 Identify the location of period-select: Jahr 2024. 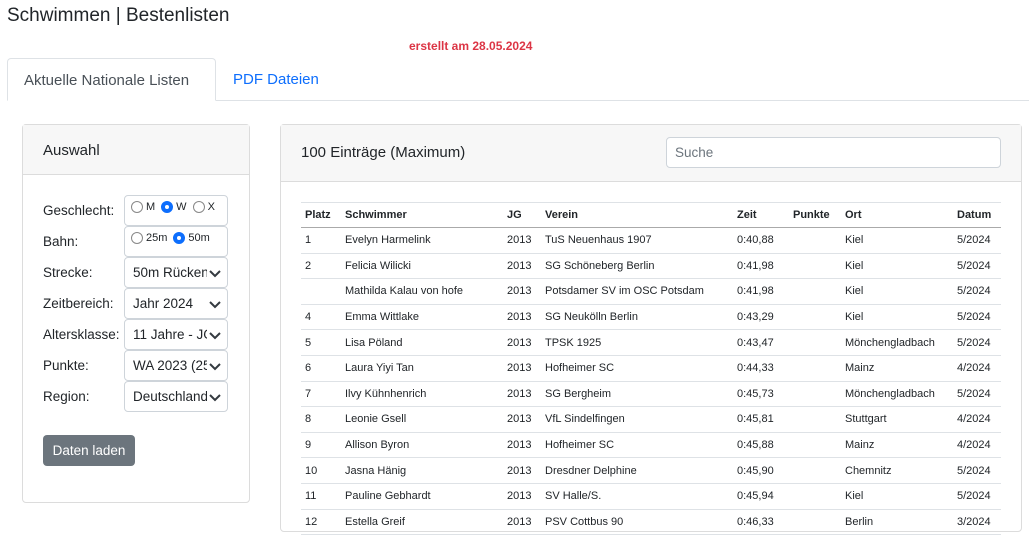
(176, 303).